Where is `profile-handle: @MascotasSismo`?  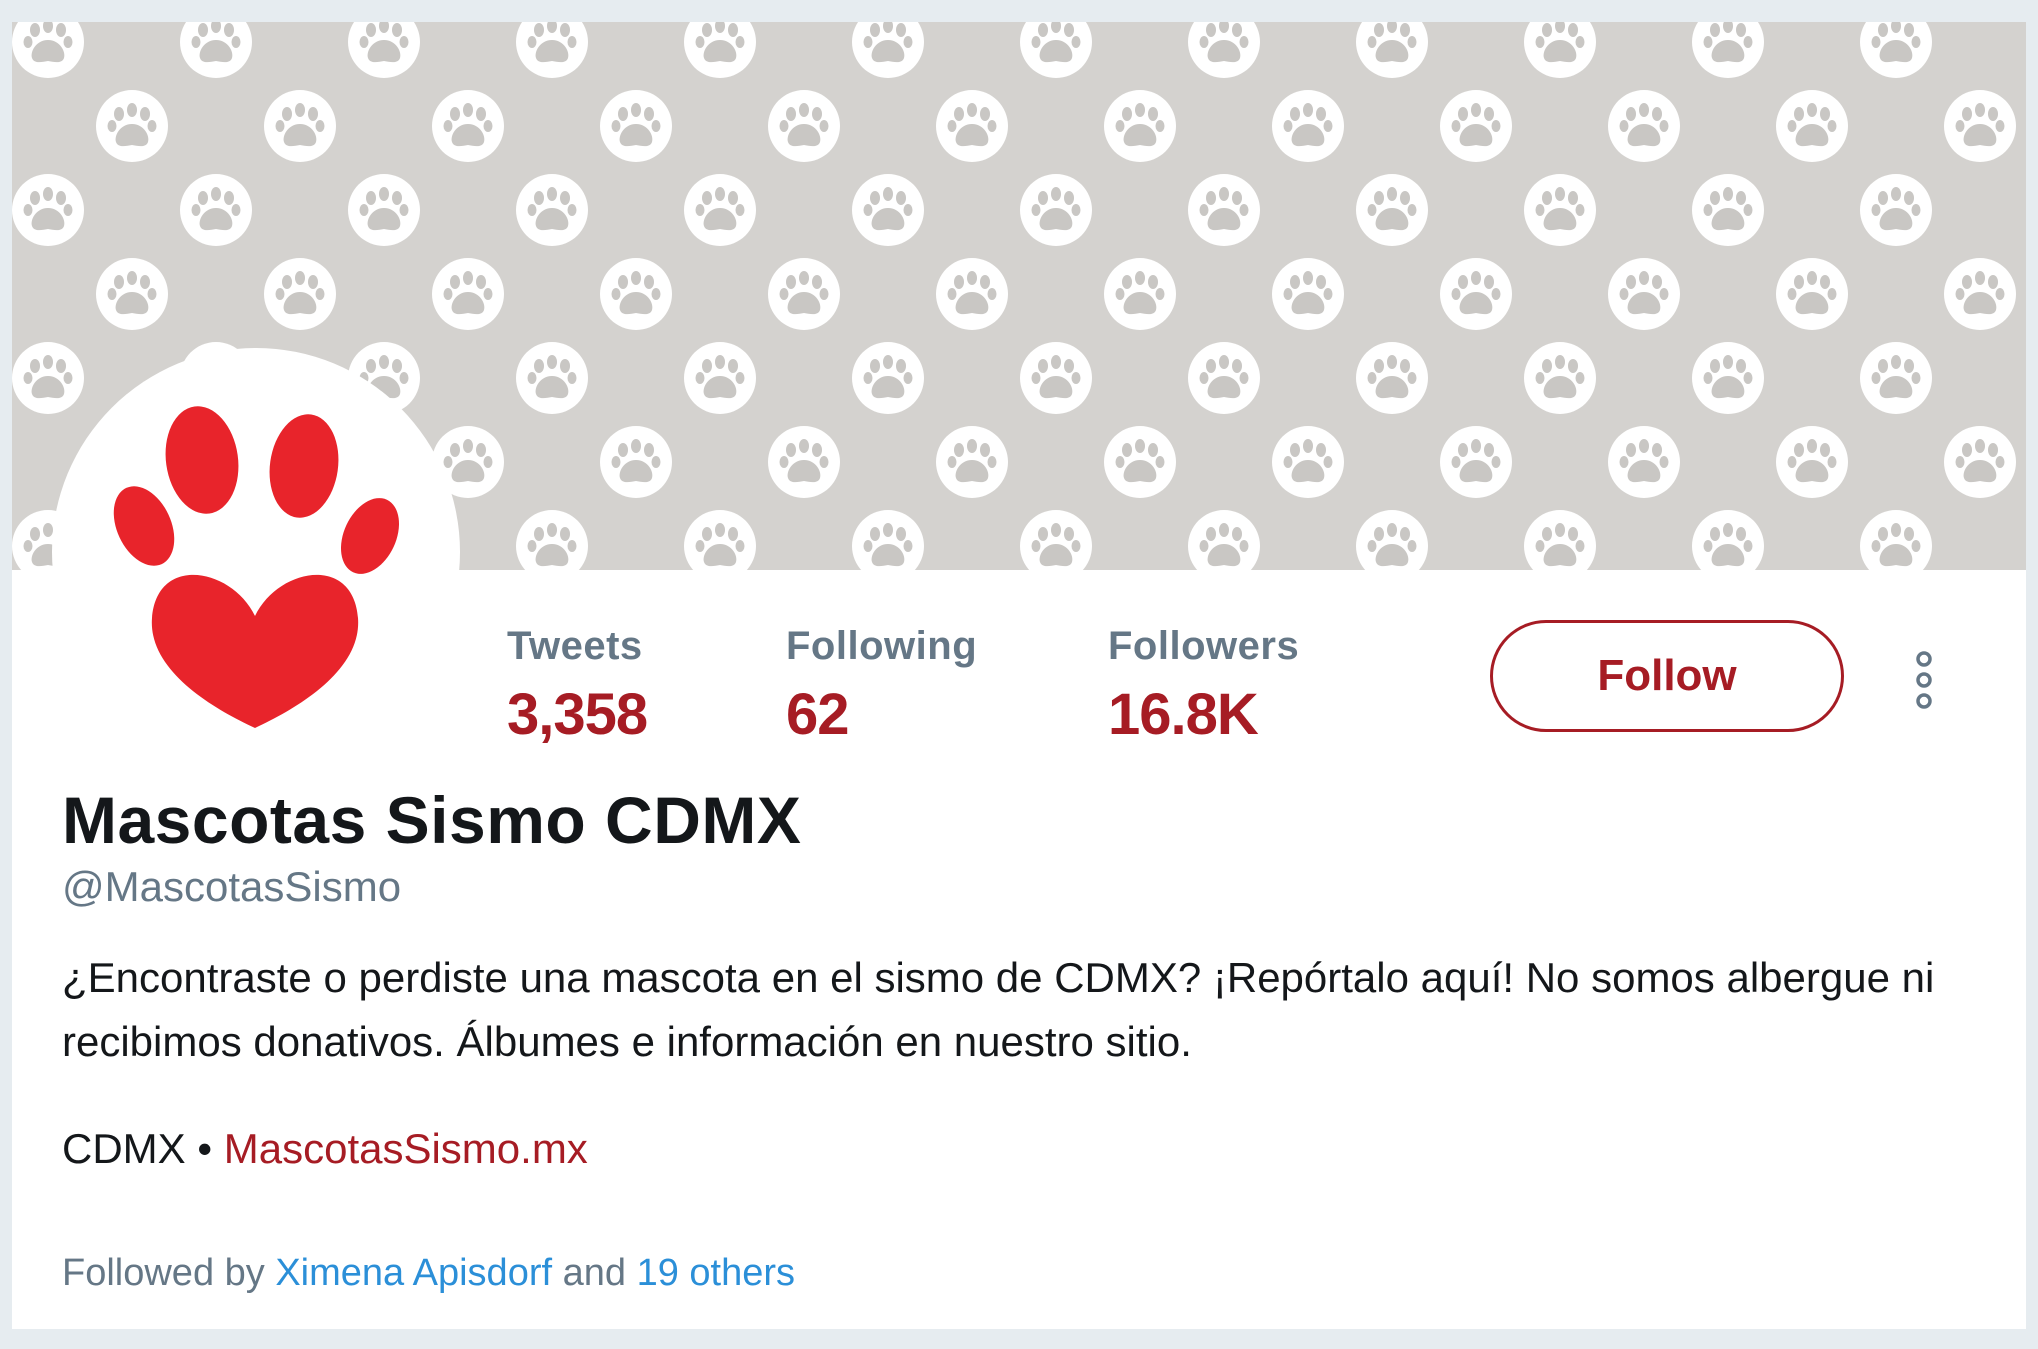
profile-handle: @MascotasSismo is located at coordinates (231, 887).